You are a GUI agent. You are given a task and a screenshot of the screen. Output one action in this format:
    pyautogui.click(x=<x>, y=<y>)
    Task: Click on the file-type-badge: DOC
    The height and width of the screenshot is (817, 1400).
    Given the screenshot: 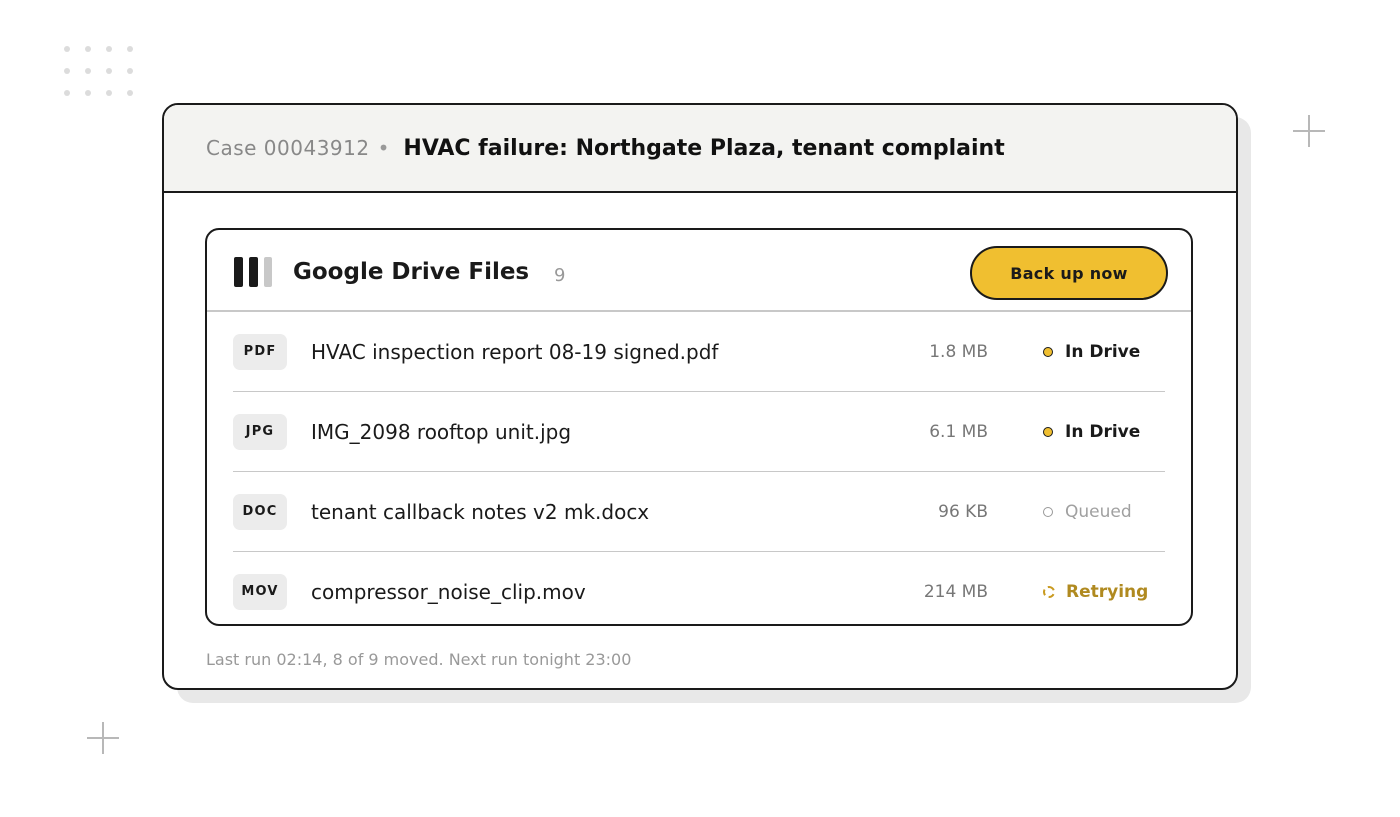 What is the action you would take?
    pyautogui.click(x=260, y=511)
    